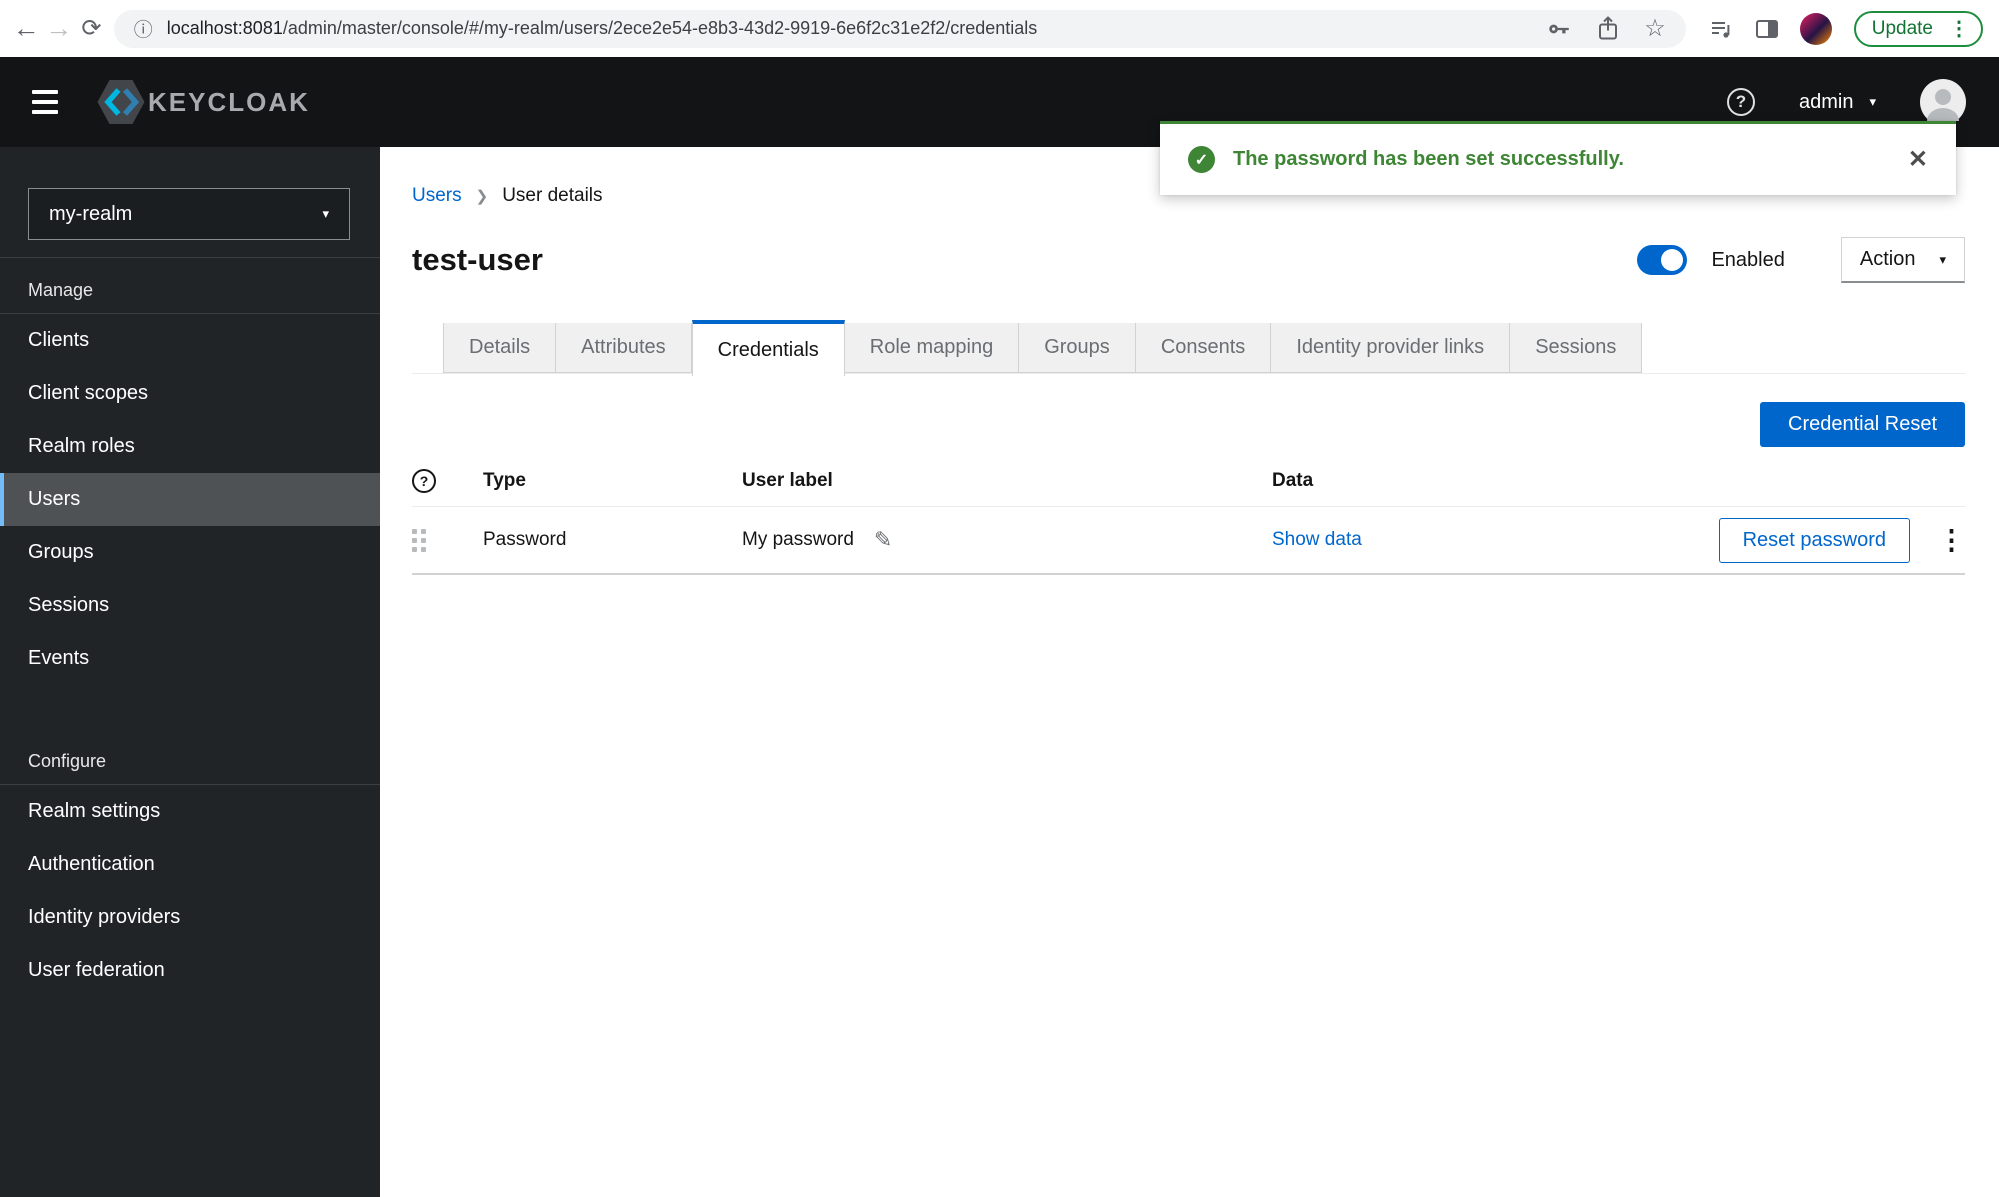 The image size is (1999, 1197). Describe the element at coordinates (190, 658) in the screenshot. I see `sidebar-item-events: Events` at that location.